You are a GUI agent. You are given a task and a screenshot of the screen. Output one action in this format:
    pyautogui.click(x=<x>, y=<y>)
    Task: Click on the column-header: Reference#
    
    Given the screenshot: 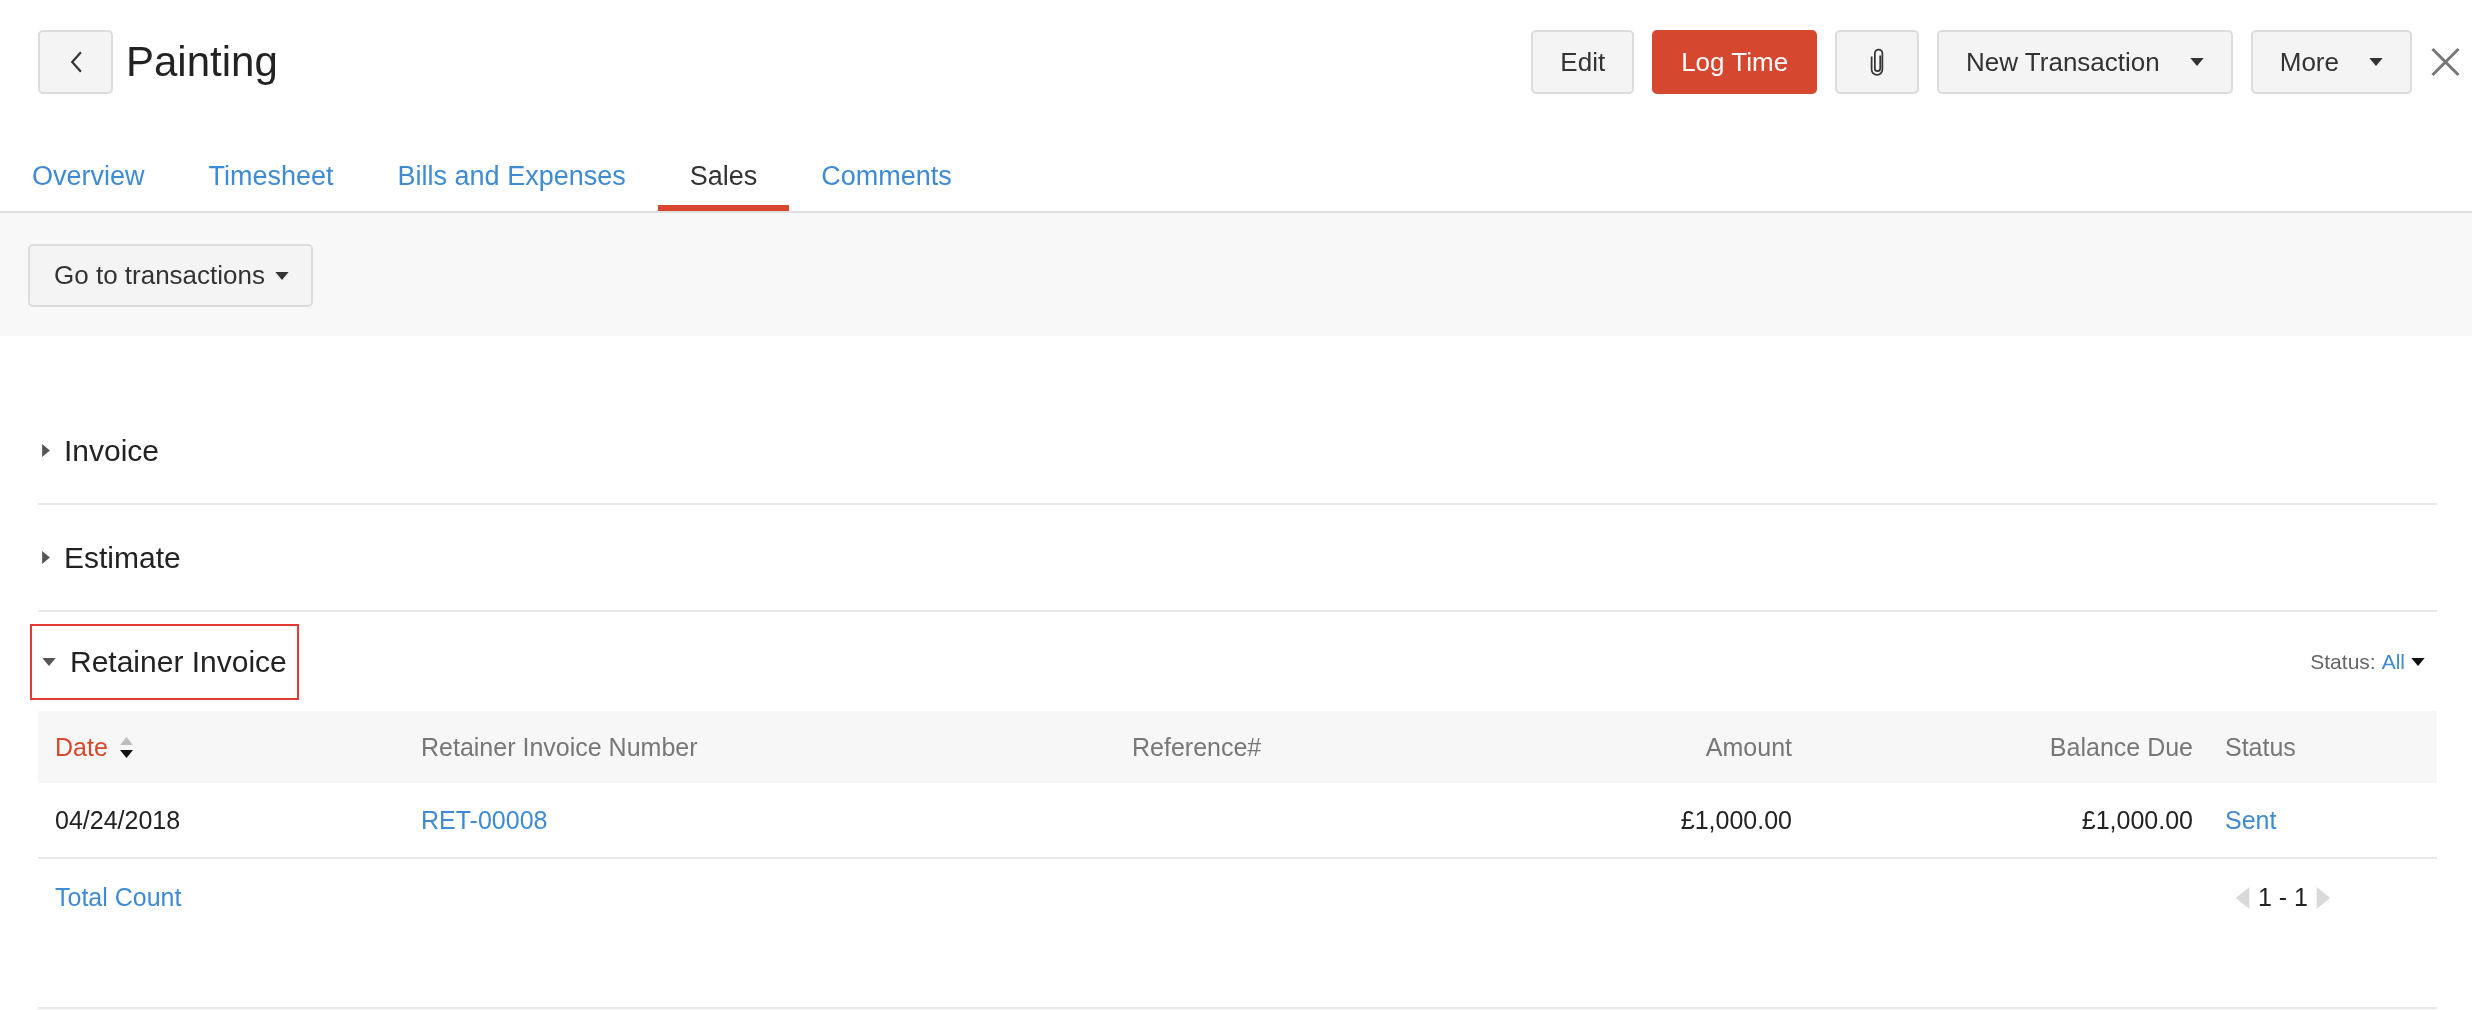 What is the action you would take?
    pyautogui.click(x=1197, y=747)
    